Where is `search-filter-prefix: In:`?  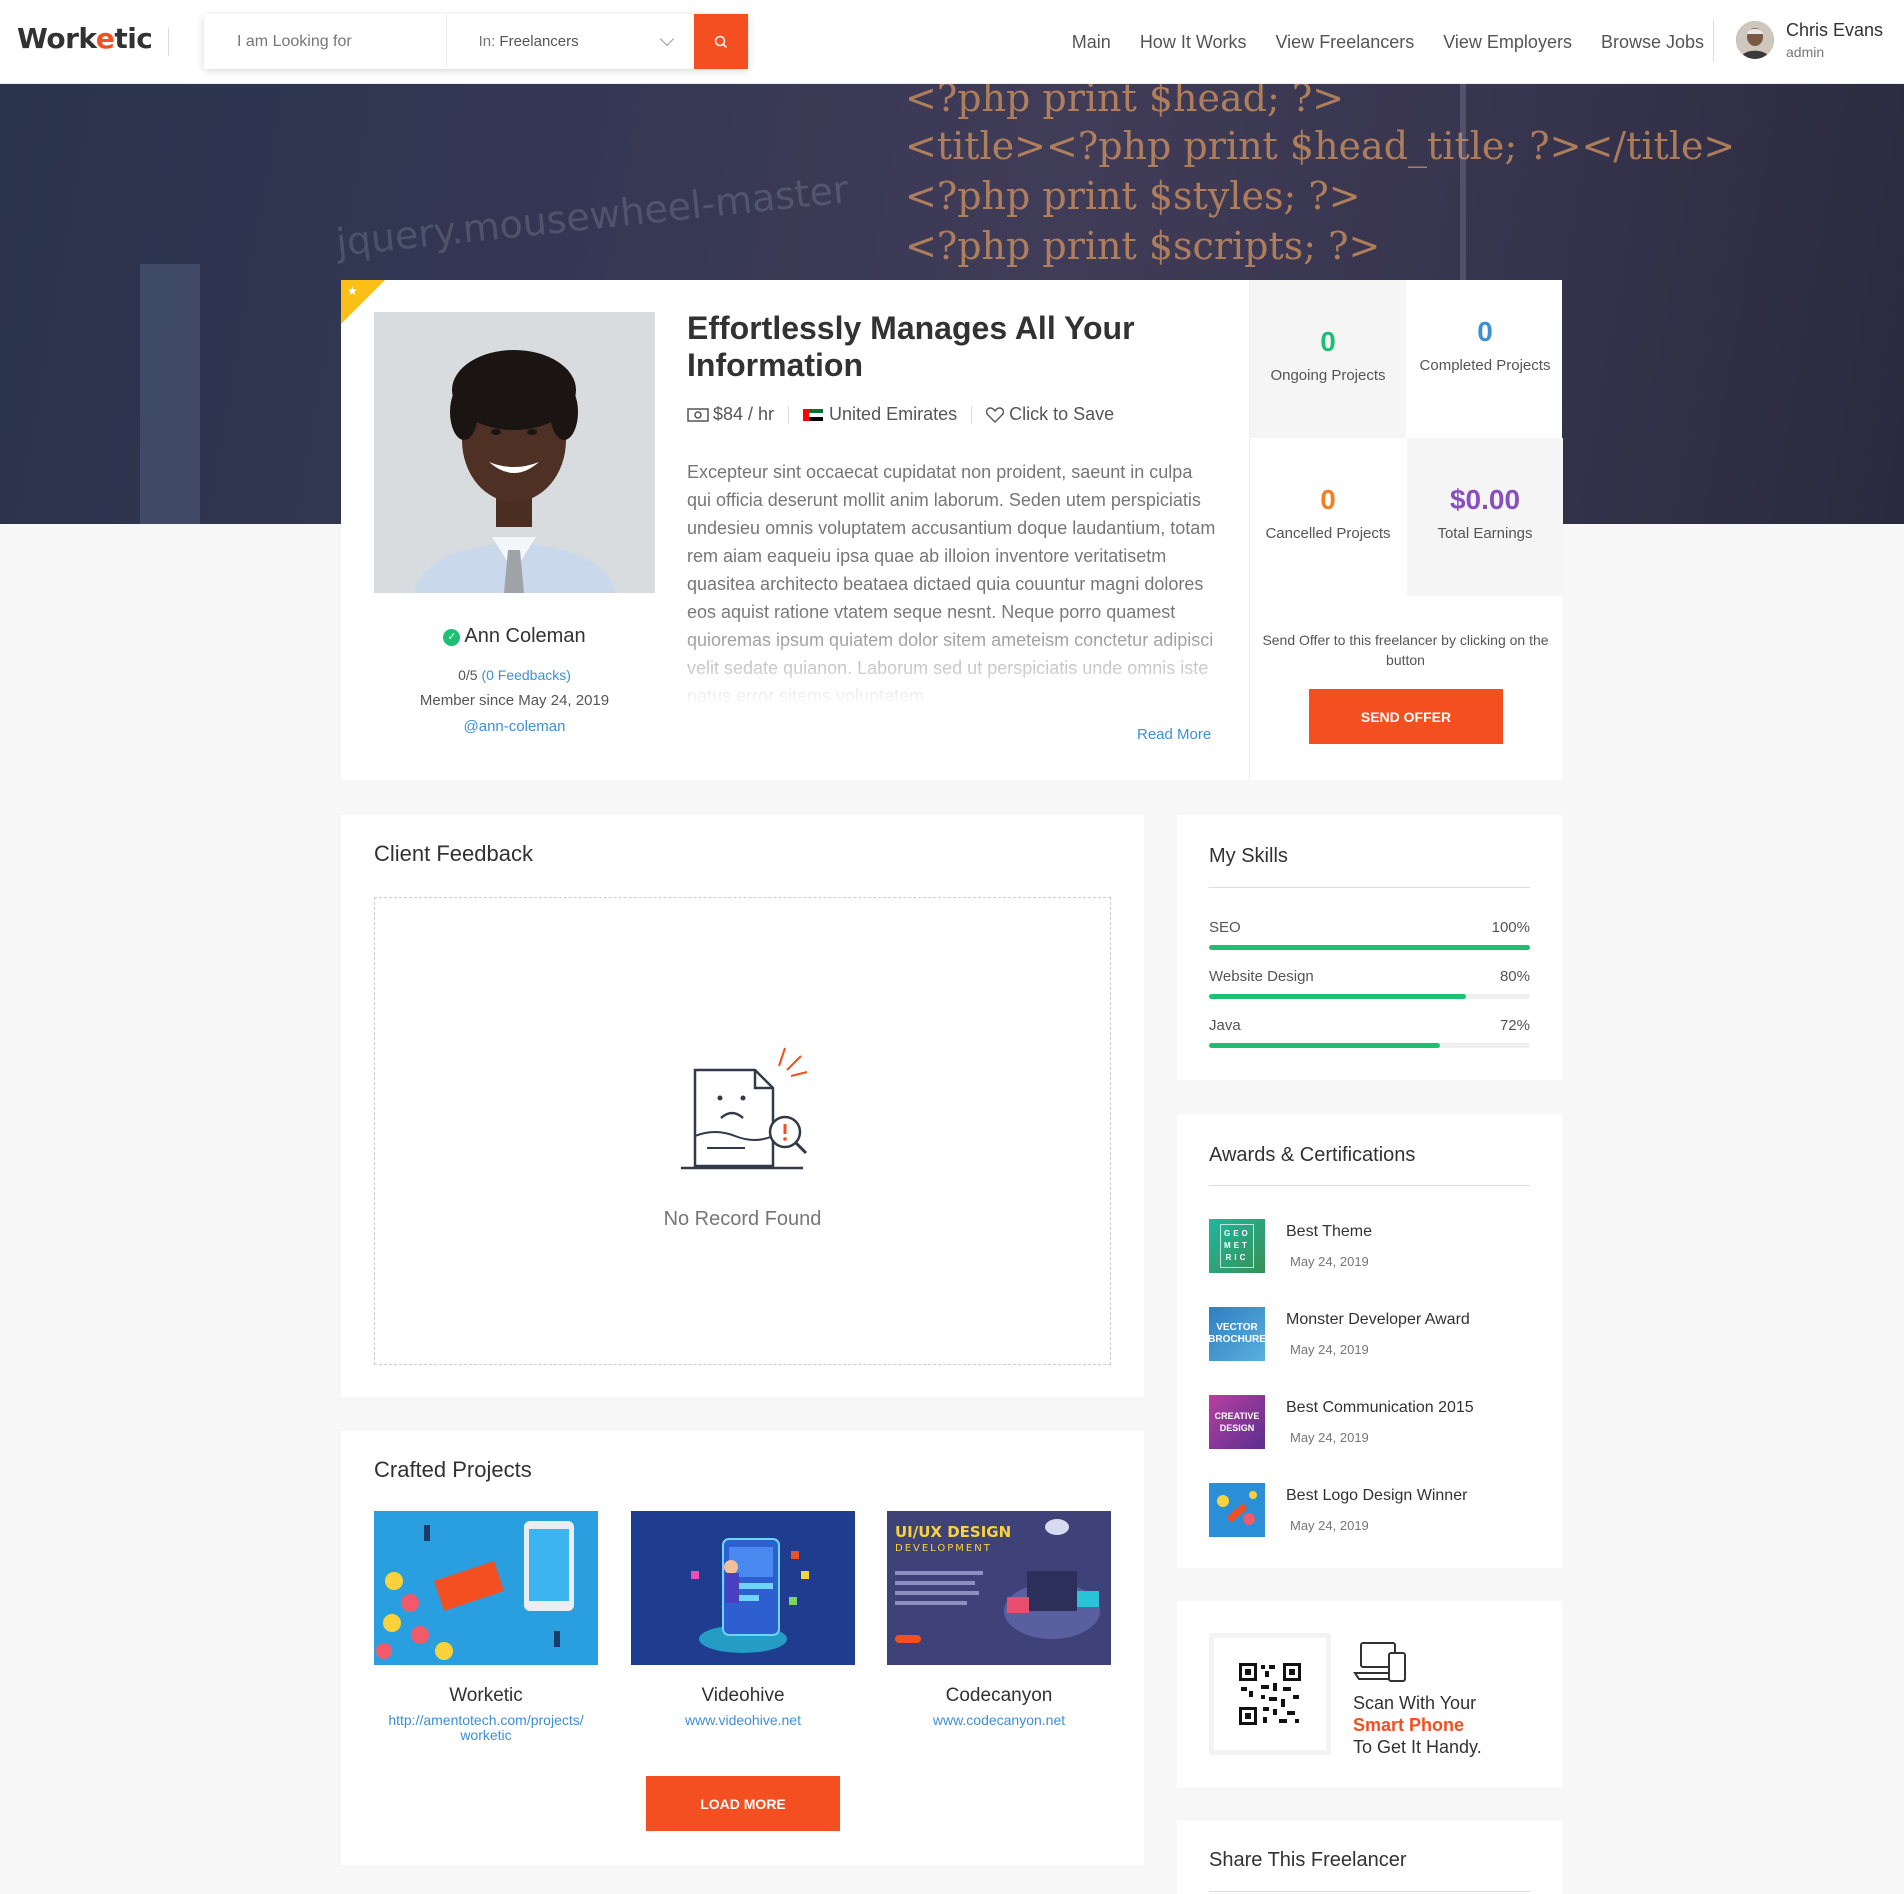
search-filter-prefix: In: is located at coordinates (487, 41).